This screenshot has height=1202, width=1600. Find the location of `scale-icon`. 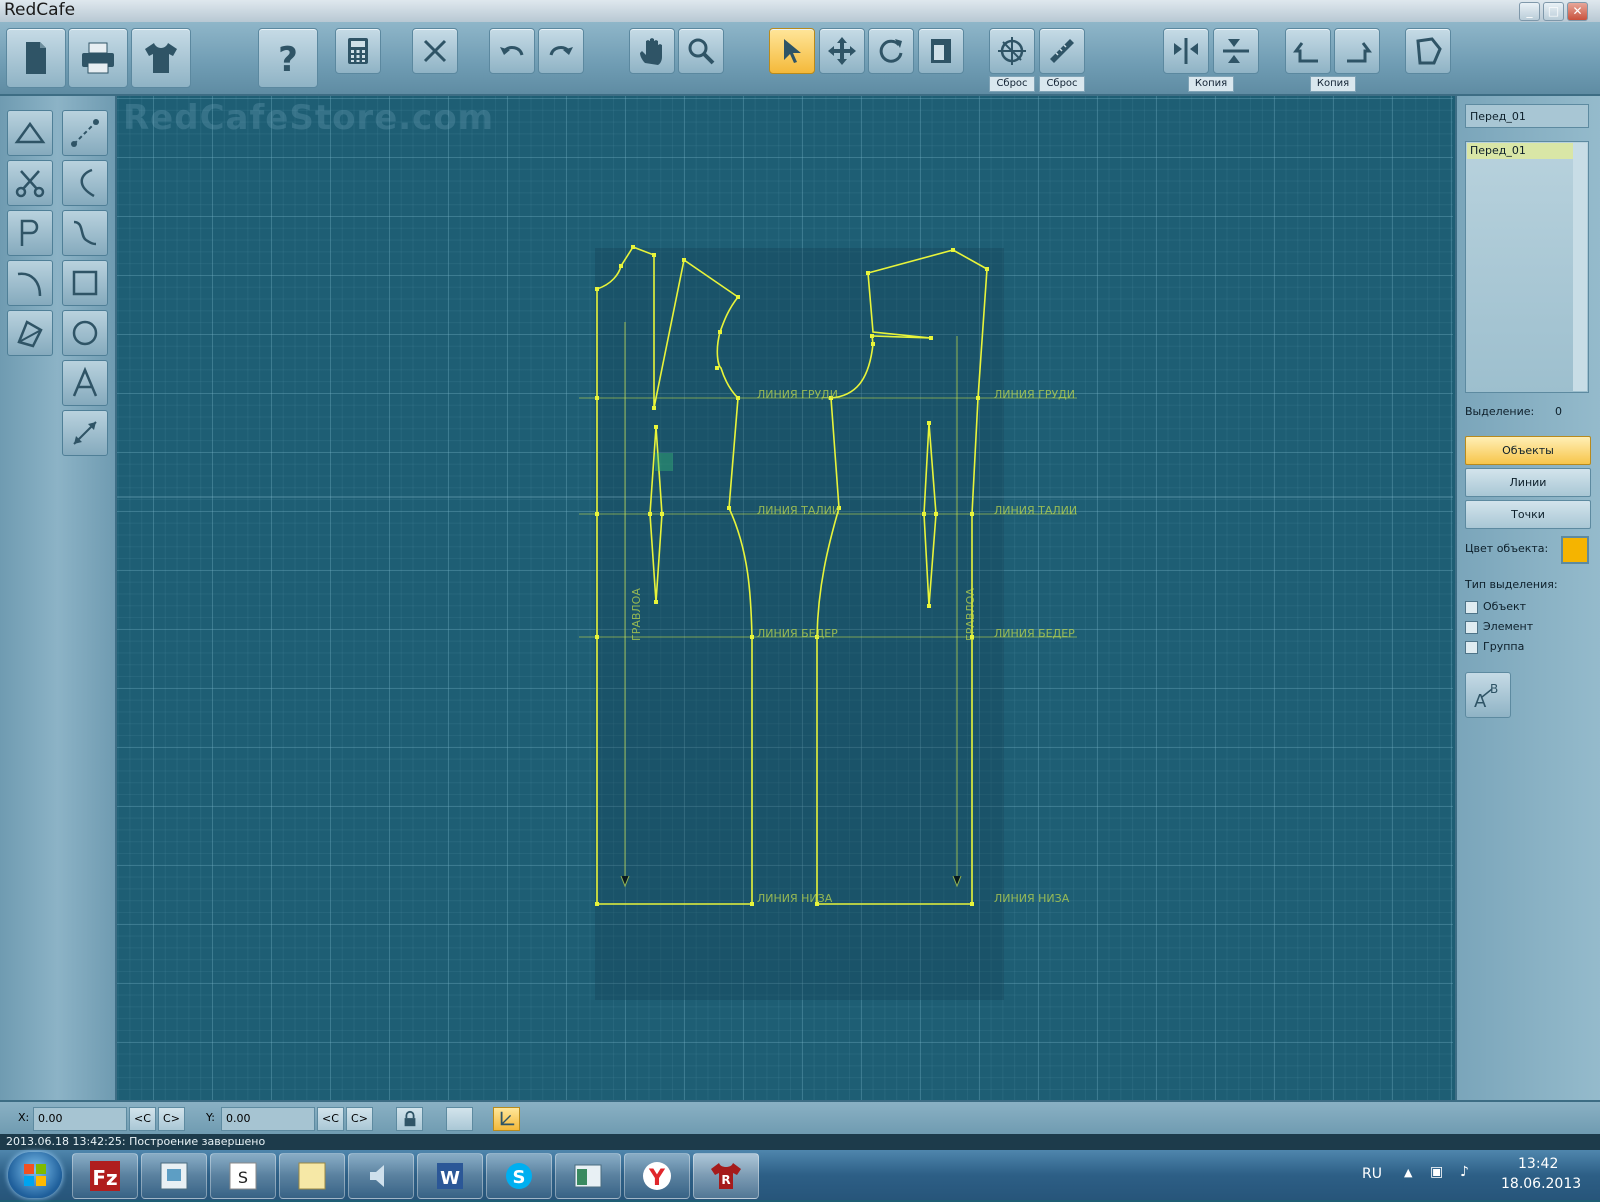

scale-icon is located at coordinates (941, 51).